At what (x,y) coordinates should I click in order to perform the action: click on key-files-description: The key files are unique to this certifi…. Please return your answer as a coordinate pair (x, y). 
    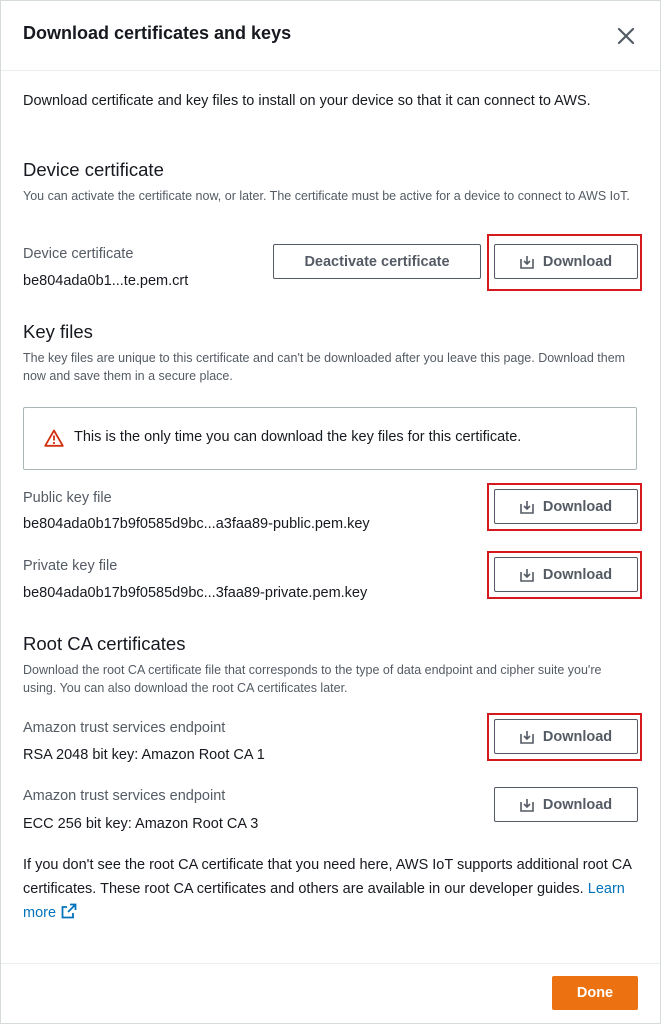
    Looking at the image, I should click on (324, 367).